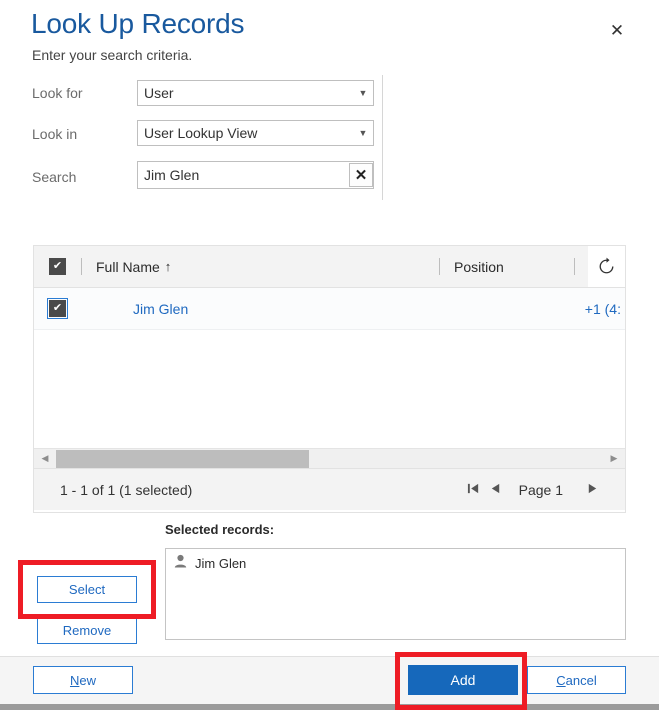 Image resolution: width=659 pixels, height=710 pixels. What do you see at coordinates (361, 175) in the screenshot?
I see `clear-search-icon: ✕` at bounding box center [361, 175].